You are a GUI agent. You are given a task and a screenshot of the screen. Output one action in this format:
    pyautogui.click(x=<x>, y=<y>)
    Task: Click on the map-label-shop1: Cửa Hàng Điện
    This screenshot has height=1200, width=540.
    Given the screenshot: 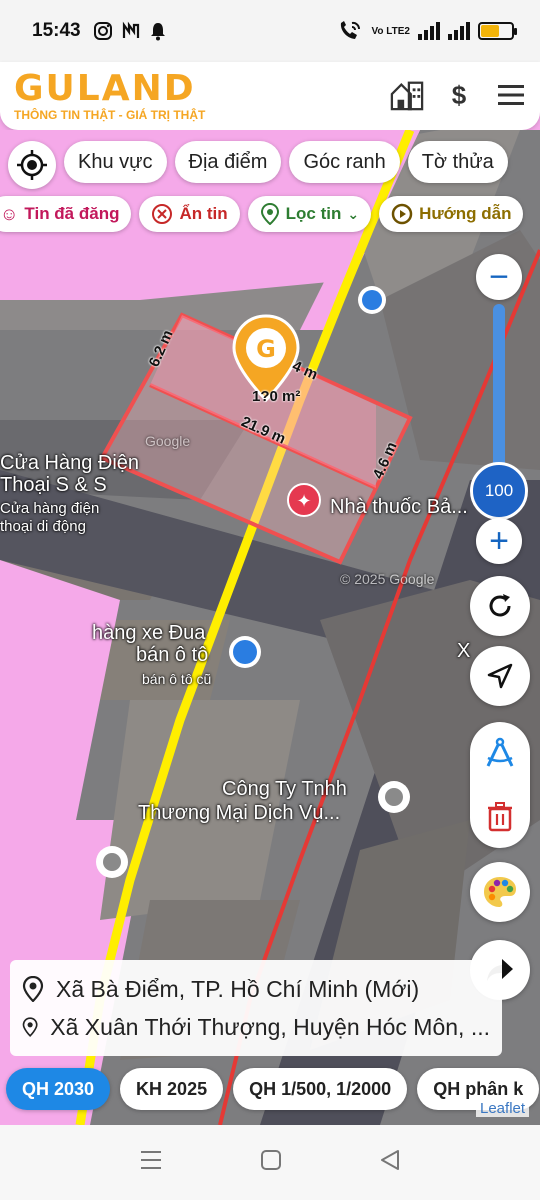 What is the action you would take?
    pyautogui.click(x=70, y=463)
    